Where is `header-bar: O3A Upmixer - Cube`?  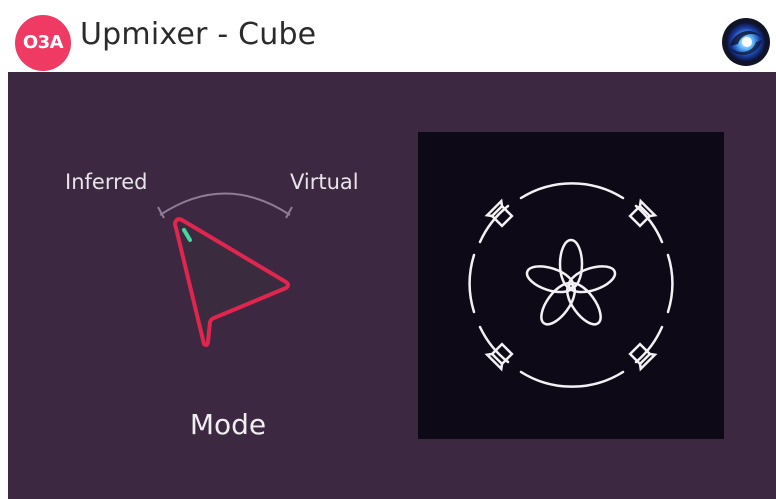
header-bar: O3A Upmixer - Cube is located at coordinates (388, 36).